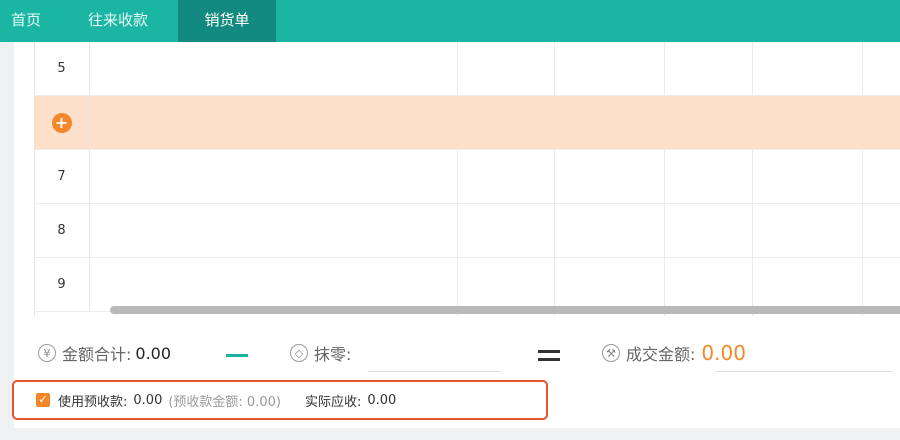 This screenshot has height=440, width=900. What do you see at coordinates (611, 353) in the screenshot?
I see `hammer-icon: ⚒` at bounding box center [611, 353].